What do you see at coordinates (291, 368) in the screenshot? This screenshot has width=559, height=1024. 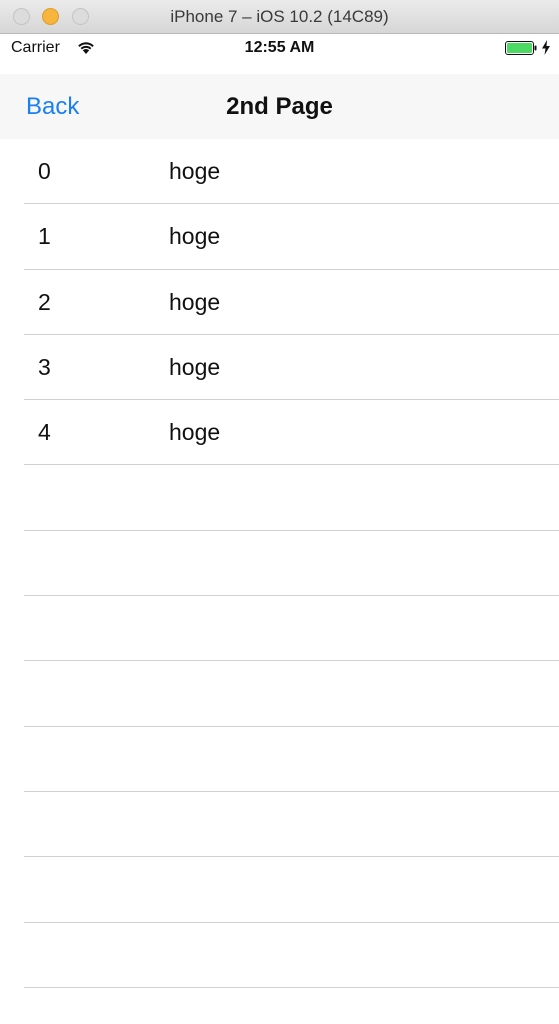 I see `table-row: 3 hoge` at bounding box center [291, 368].